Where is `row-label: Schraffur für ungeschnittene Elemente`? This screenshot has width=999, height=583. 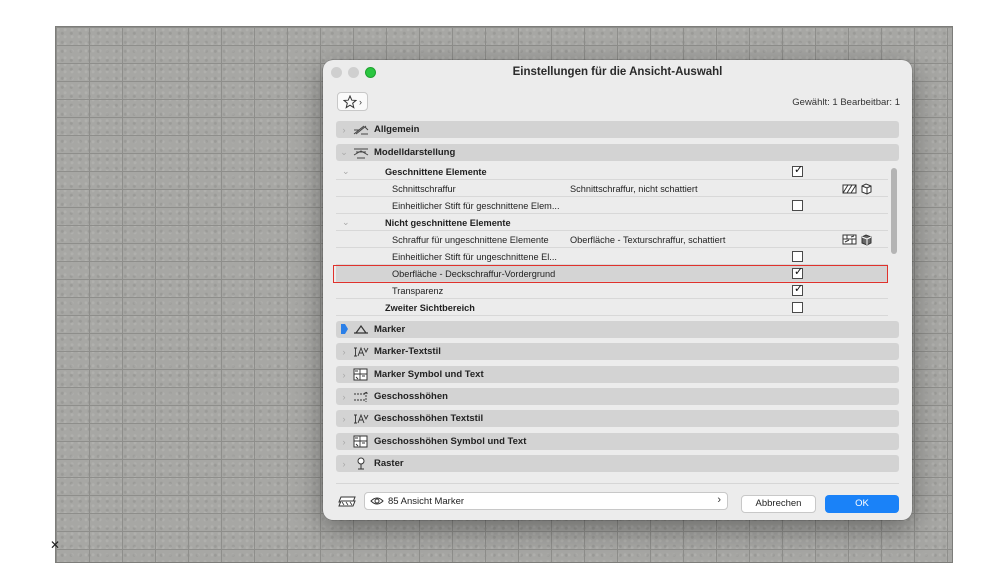 row-label: Schraffur für ungeschnittene Elemente is located at coordinates (470, 240).